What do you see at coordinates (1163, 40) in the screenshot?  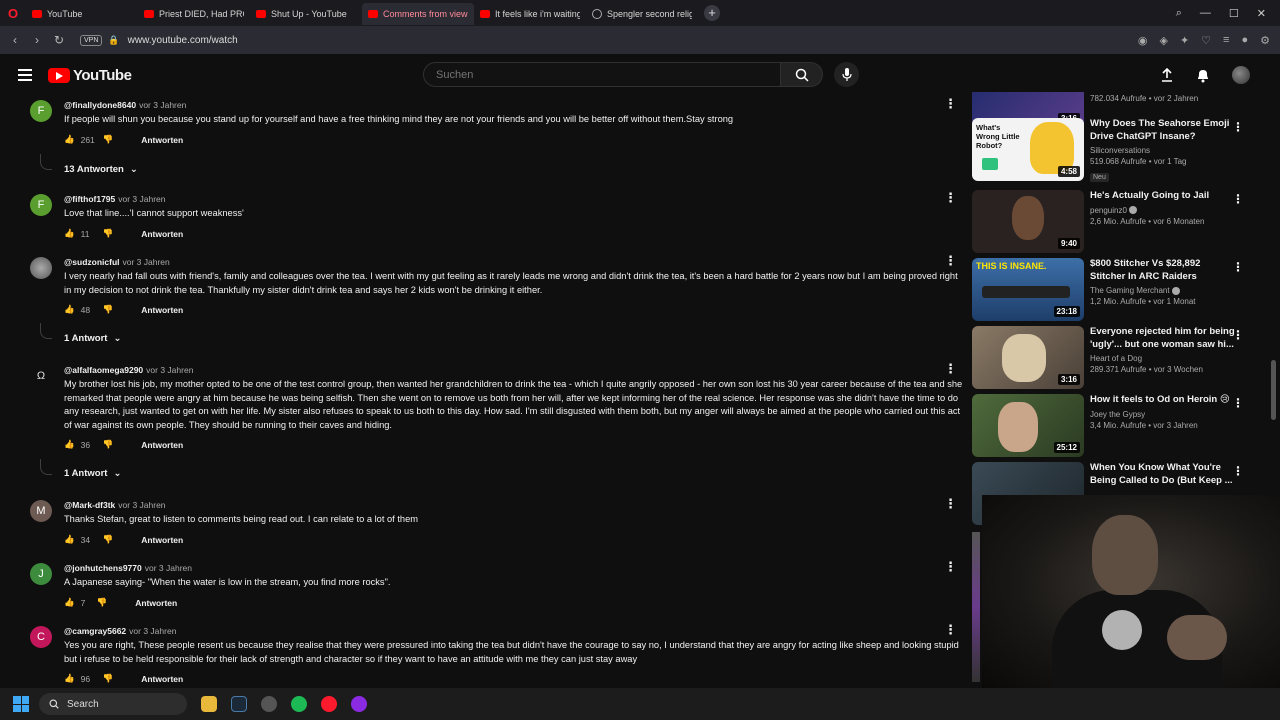 I see `shield-icon: ◈` at bounding box center [1163, 40].